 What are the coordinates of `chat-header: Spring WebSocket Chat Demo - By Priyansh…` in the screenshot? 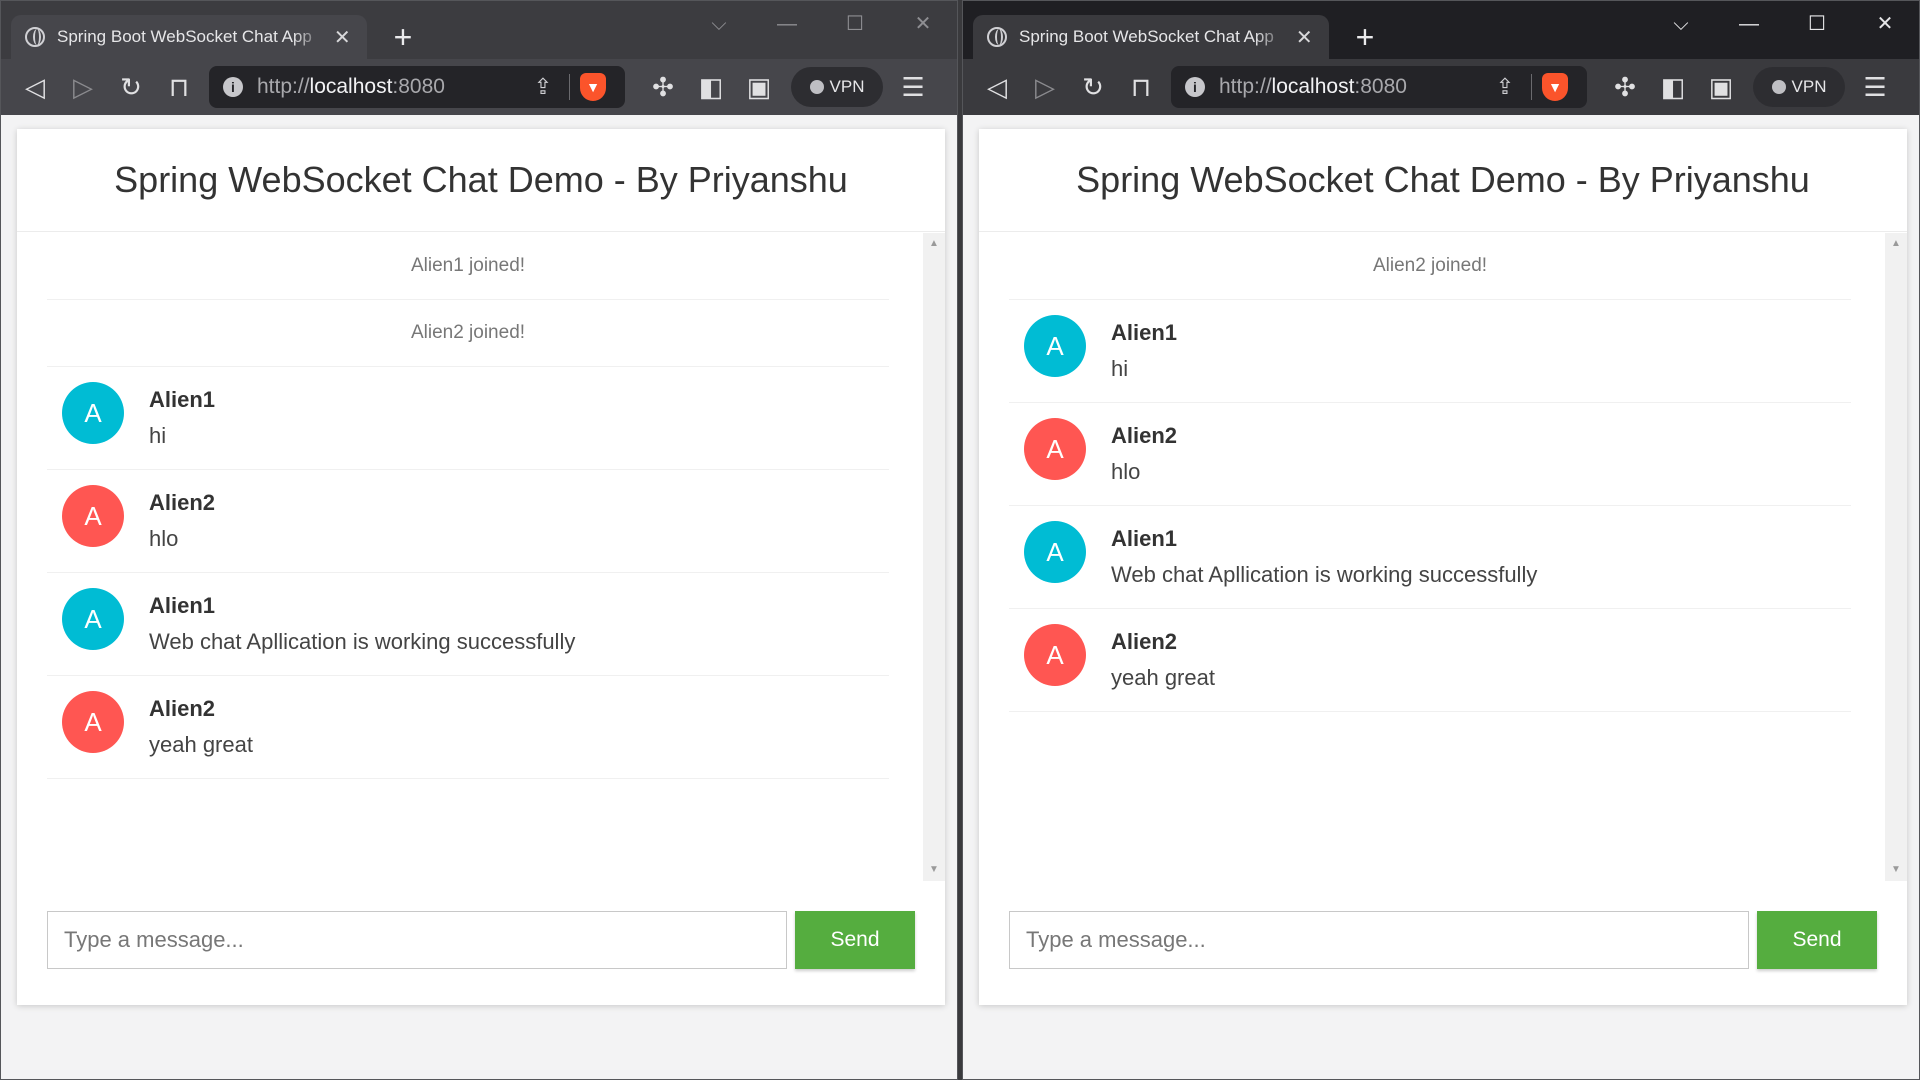 It's located at (481, 180).